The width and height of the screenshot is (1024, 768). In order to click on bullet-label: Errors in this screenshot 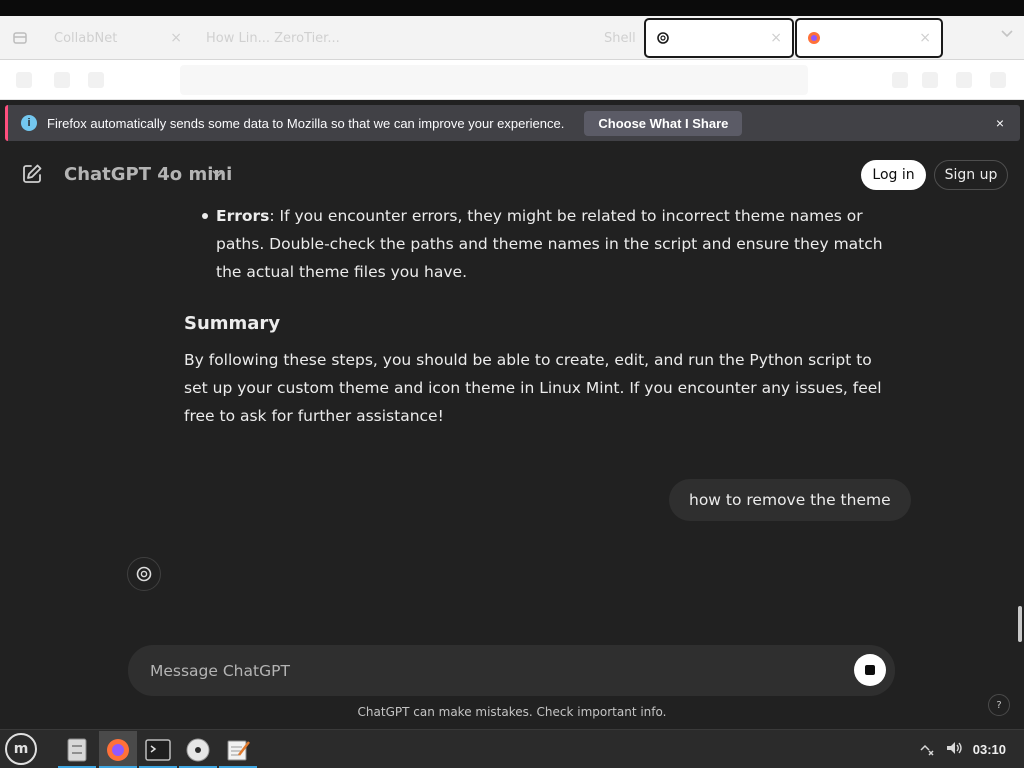, I will do `click(243, 216)`.